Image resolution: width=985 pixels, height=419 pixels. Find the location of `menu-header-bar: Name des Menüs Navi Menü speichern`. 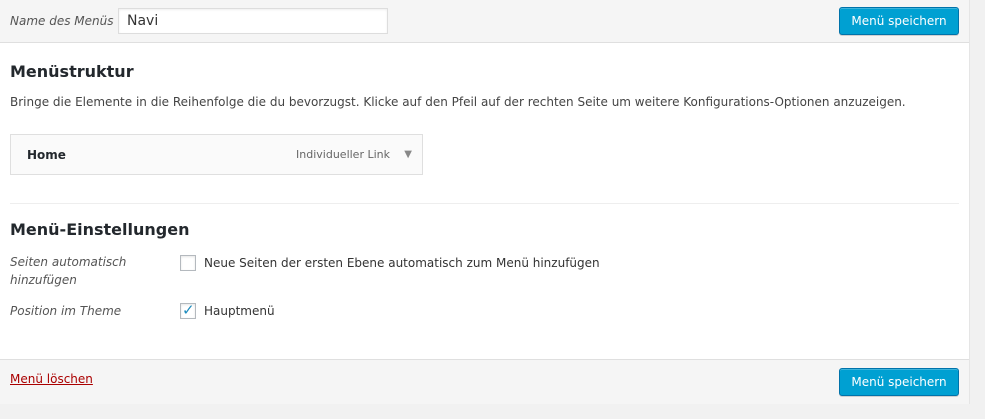

menu-header-bar: Name des Menüs Navi Menü speichern is located at coordinates (484, 21).